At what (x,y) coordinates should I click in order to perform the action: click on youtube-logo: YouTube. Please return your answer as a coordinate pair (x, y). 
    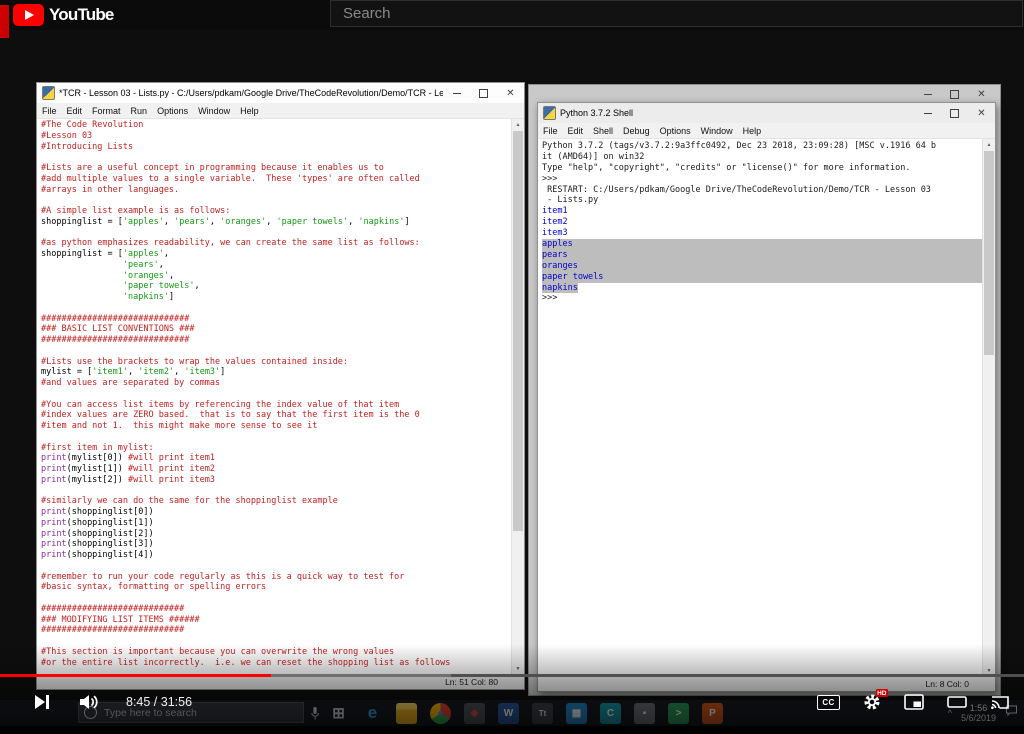
    Looking at the image, I should click on (63, 15).